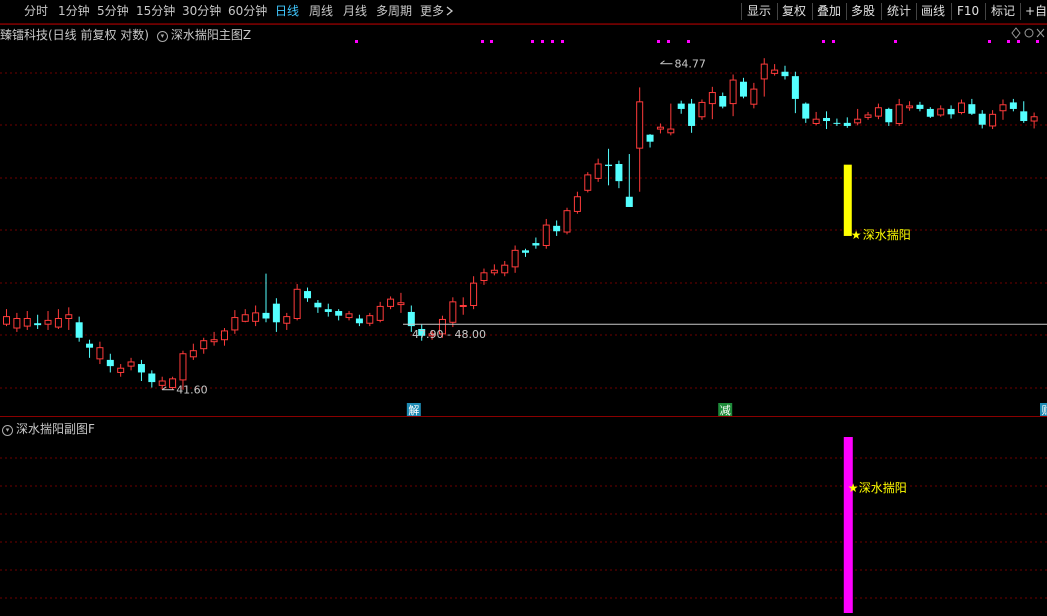 The image size is (1047, 616). Describe the element at coordinates (848, 525) in the screenshot. I see `sub-signal-bar` at that location.